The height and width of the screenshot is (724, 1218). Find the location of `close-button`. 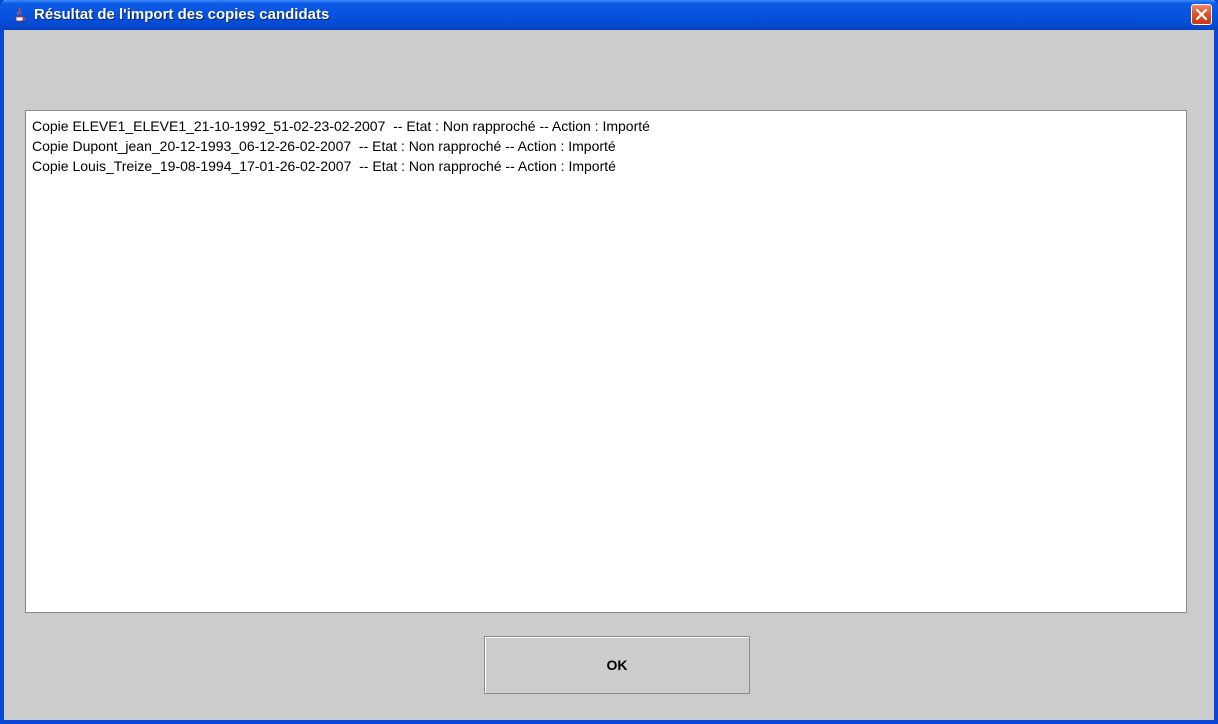

close-button is located at coordinates (1201, 14).